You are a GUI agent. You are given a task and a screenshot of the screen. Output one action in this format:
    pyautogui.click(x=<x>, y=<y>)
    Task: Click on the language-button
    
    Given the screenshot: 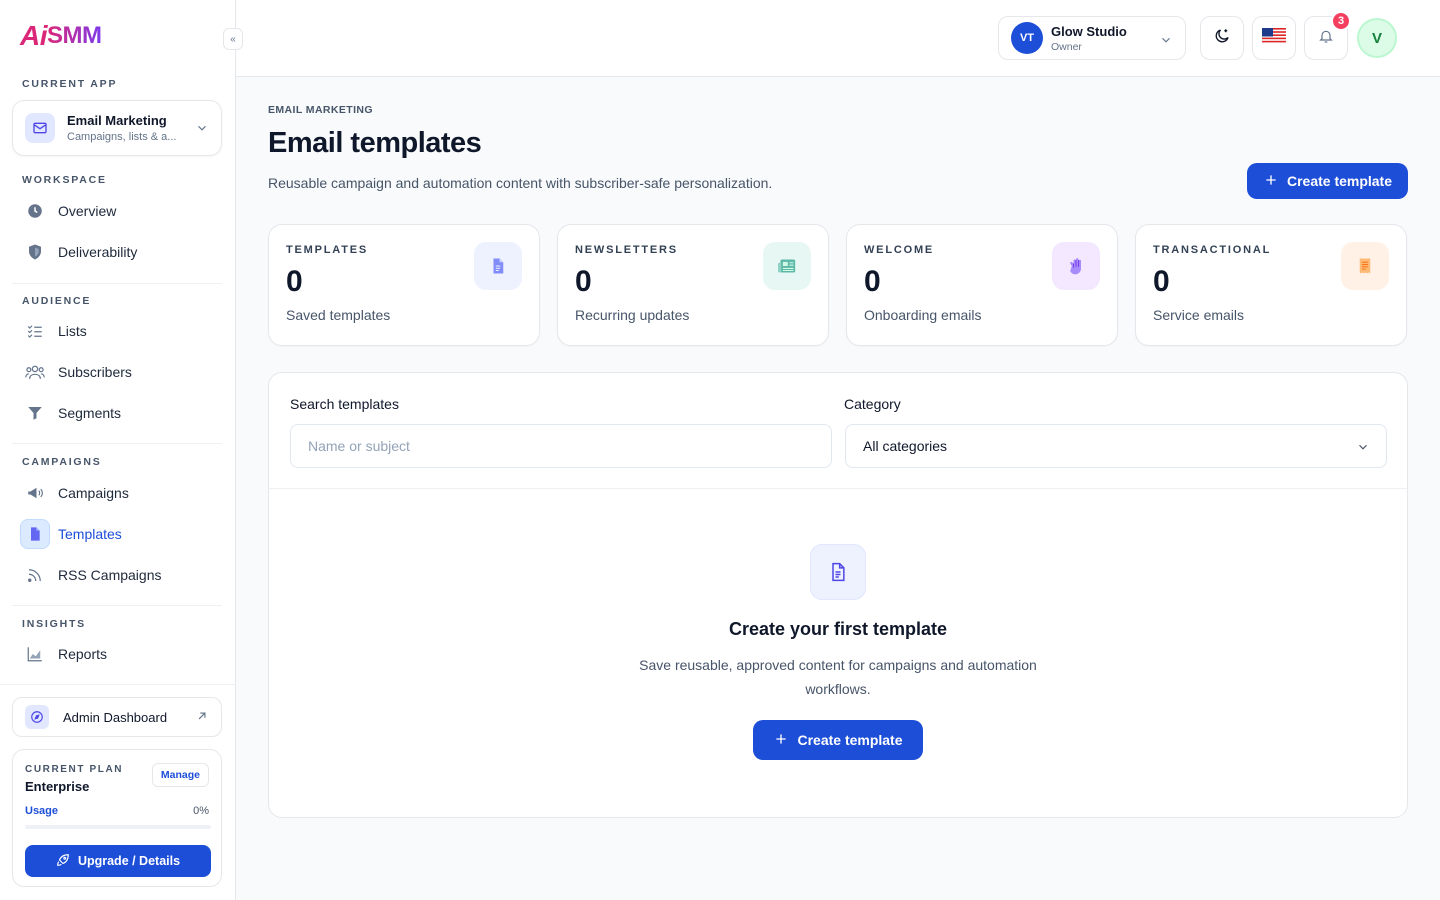 What is the action you would take?
    pyautogui.click(x=1274, y=38)
    